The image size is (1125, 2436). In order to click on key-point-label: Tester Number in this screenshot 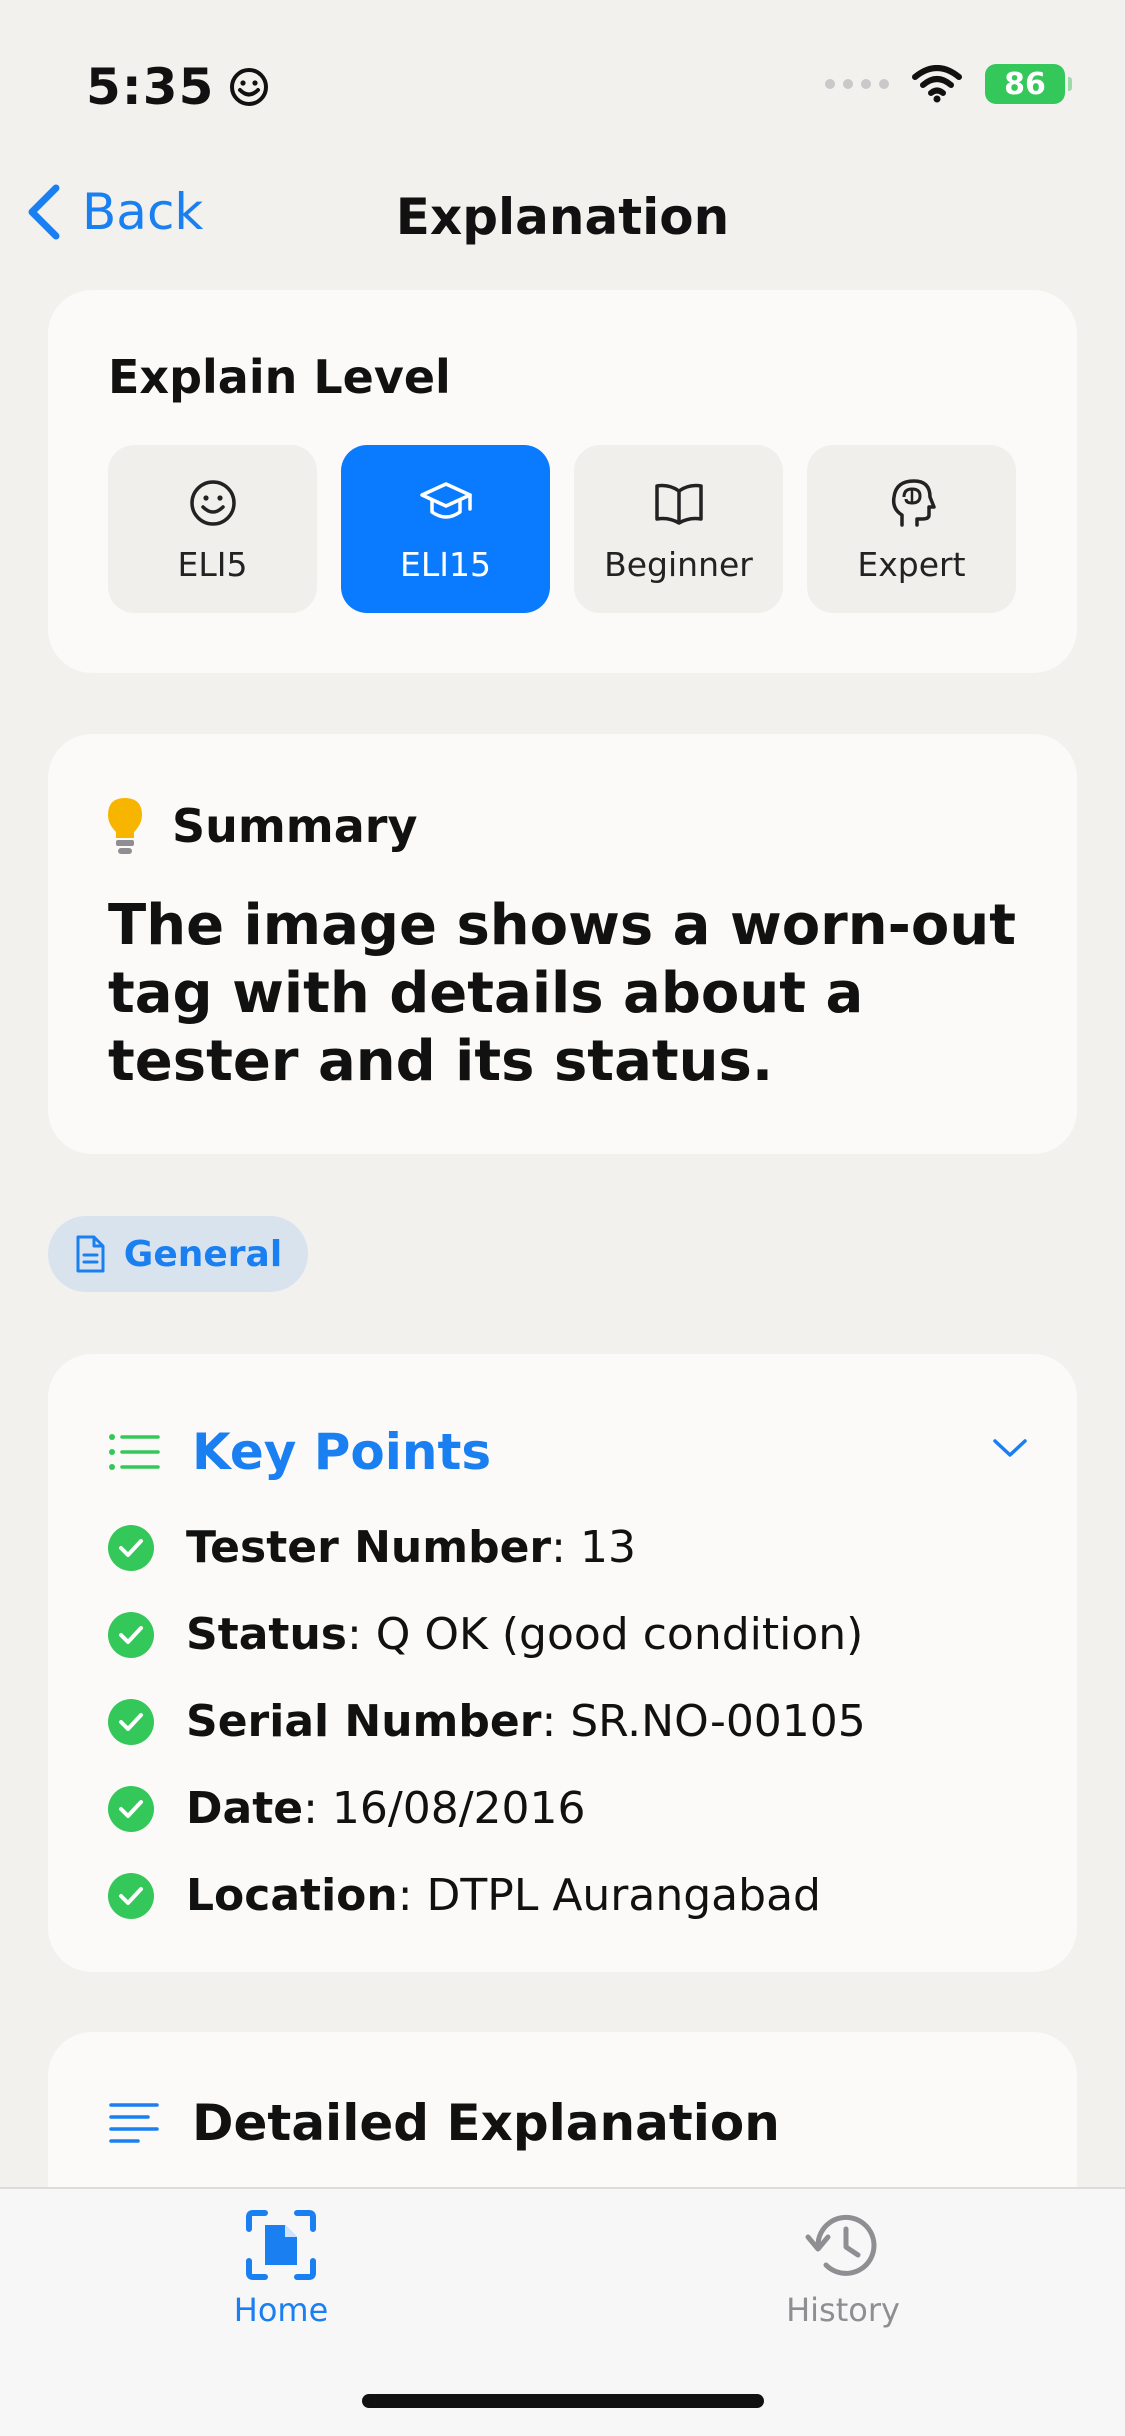, I will do `click(369, 1547)`.